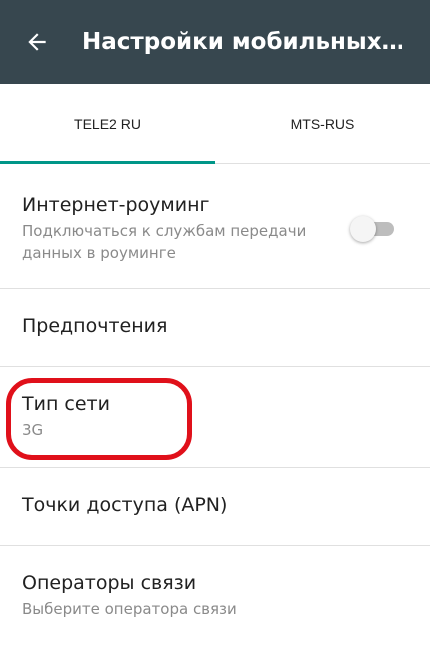 This screenshot has width=430, height=651. What do you see at coordinates (215, 328) in the screenshot?
I see `setting-preferences: Предпочтения` at bounding box center [215, 328].